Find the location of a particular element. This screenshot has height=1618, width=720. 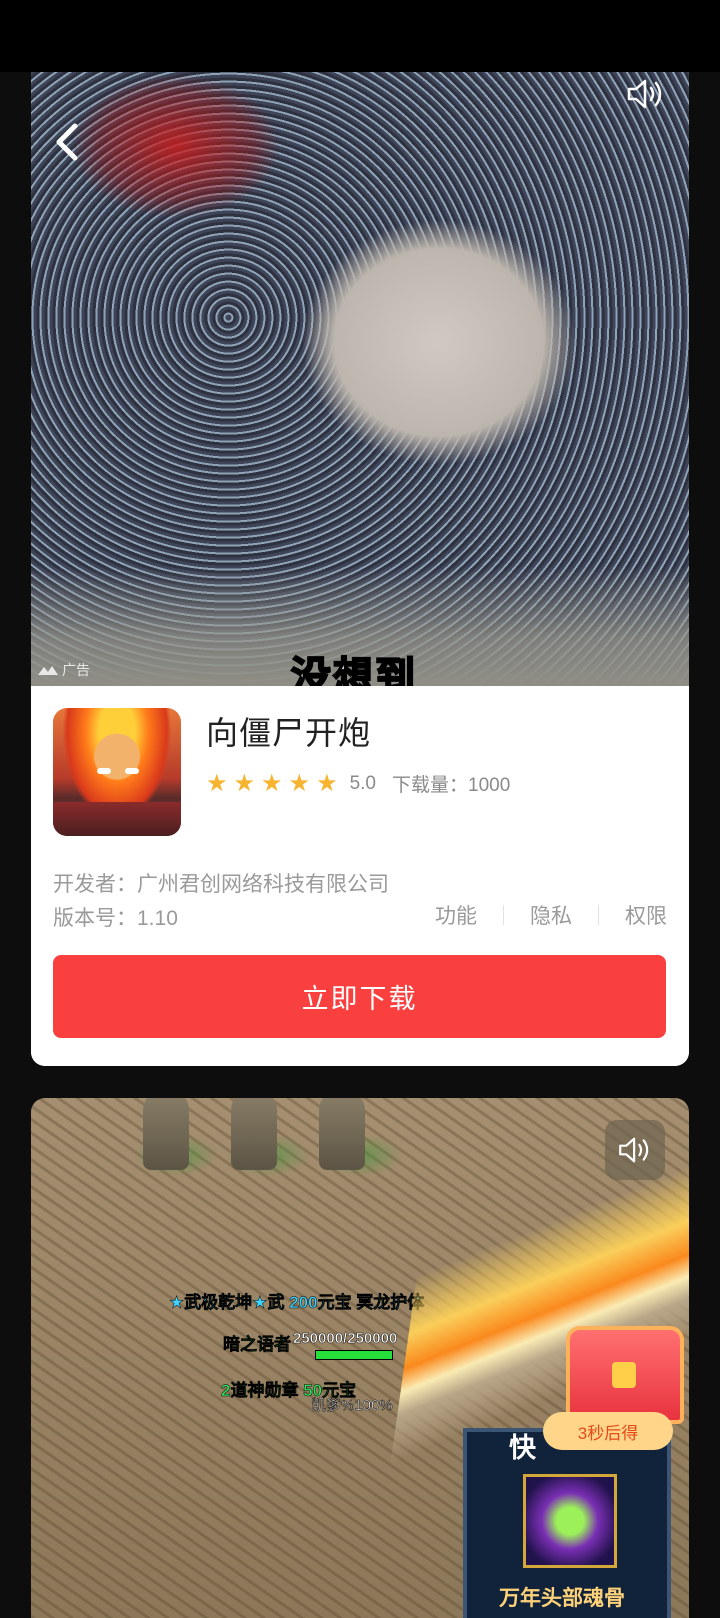

link-permissions: 权限 is located at coordinates (646, 915).